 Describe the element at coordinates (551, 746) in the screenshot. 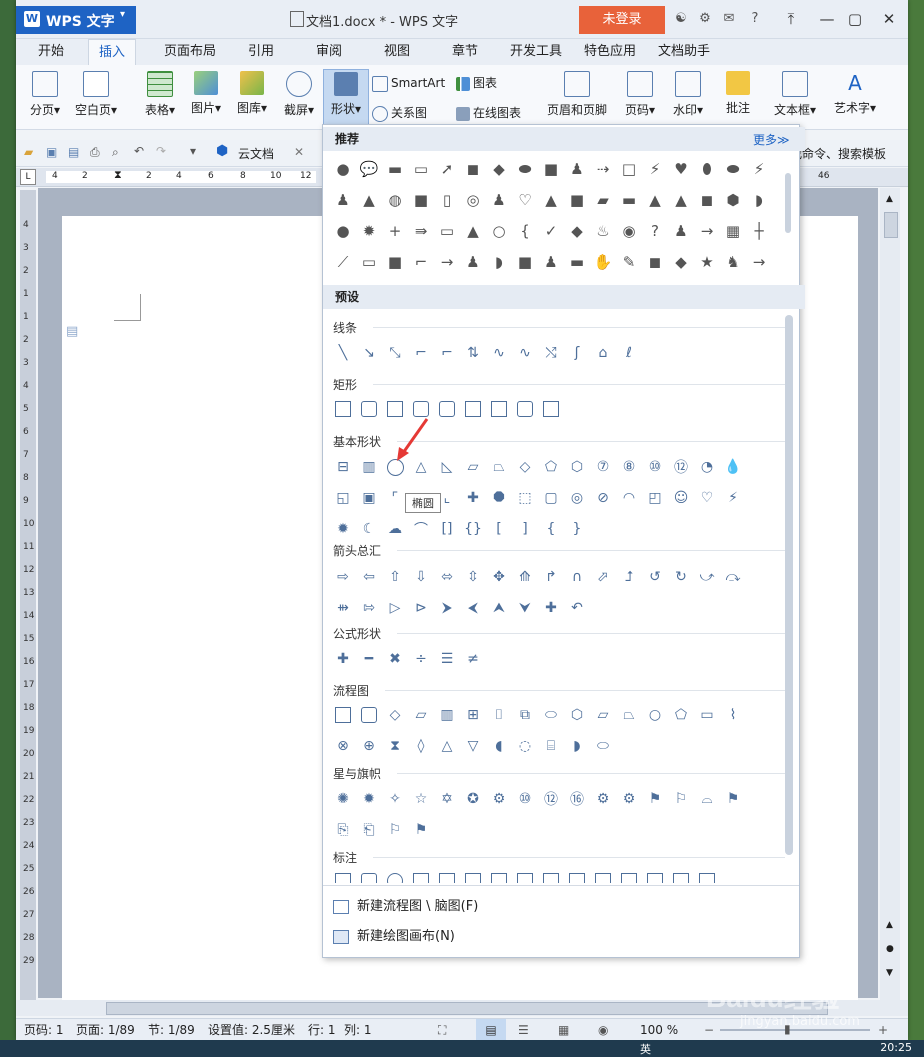

I see `shape-item: ⌸` at that location.